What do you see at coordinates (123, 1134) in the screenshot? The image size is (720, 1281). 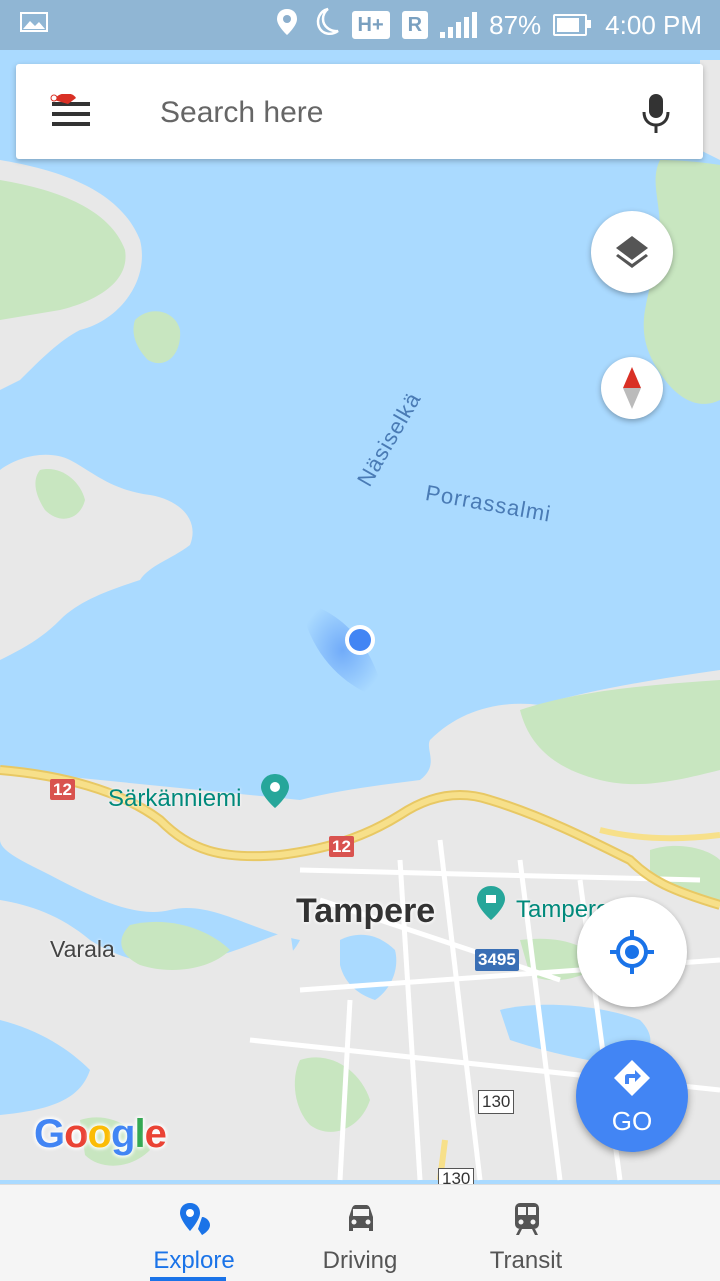 I see `logo-letter: g` at bounding box center [123, 1134].